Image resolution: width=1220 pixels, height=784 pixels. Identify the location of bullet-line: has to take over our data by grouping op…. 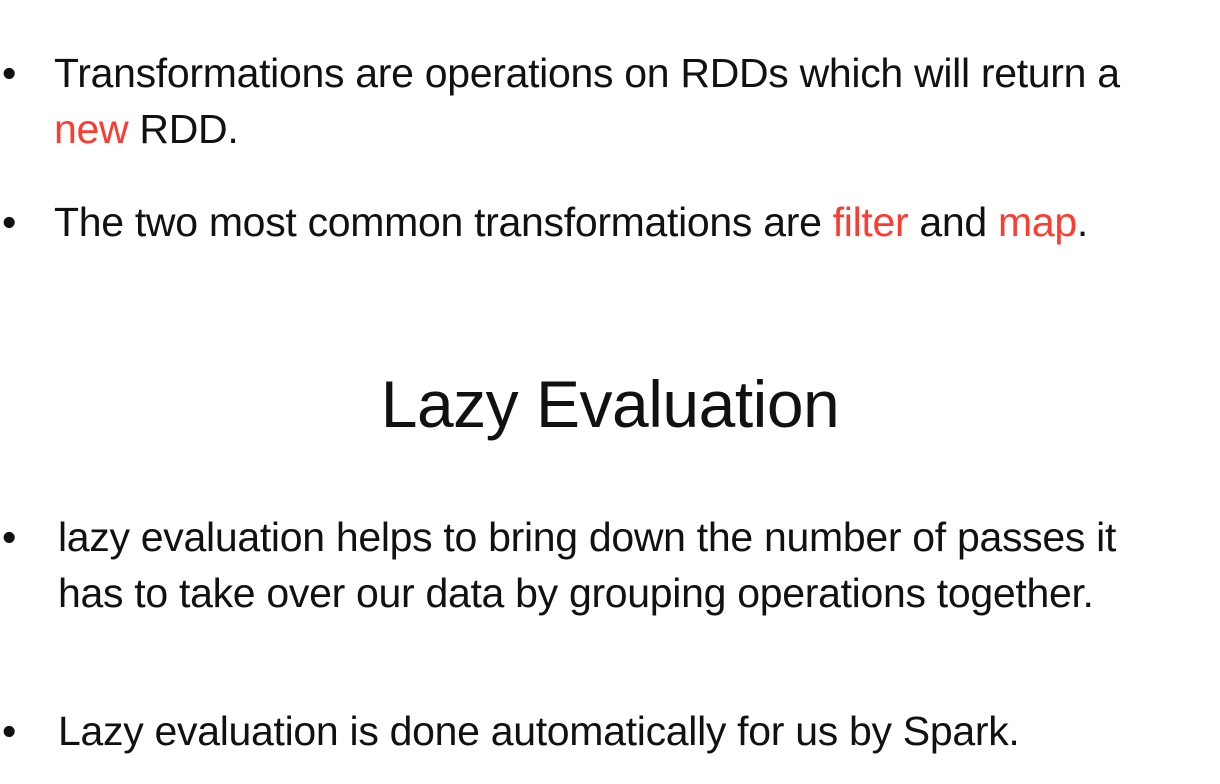
(576, 593).